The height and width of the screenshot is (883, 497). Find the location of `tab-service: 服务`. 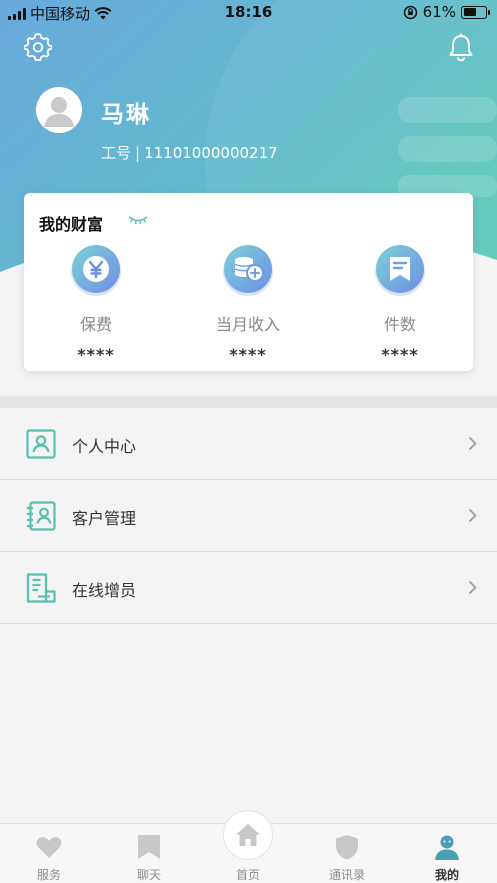

tab-service: 服务 is located at coordinates (49, 853).